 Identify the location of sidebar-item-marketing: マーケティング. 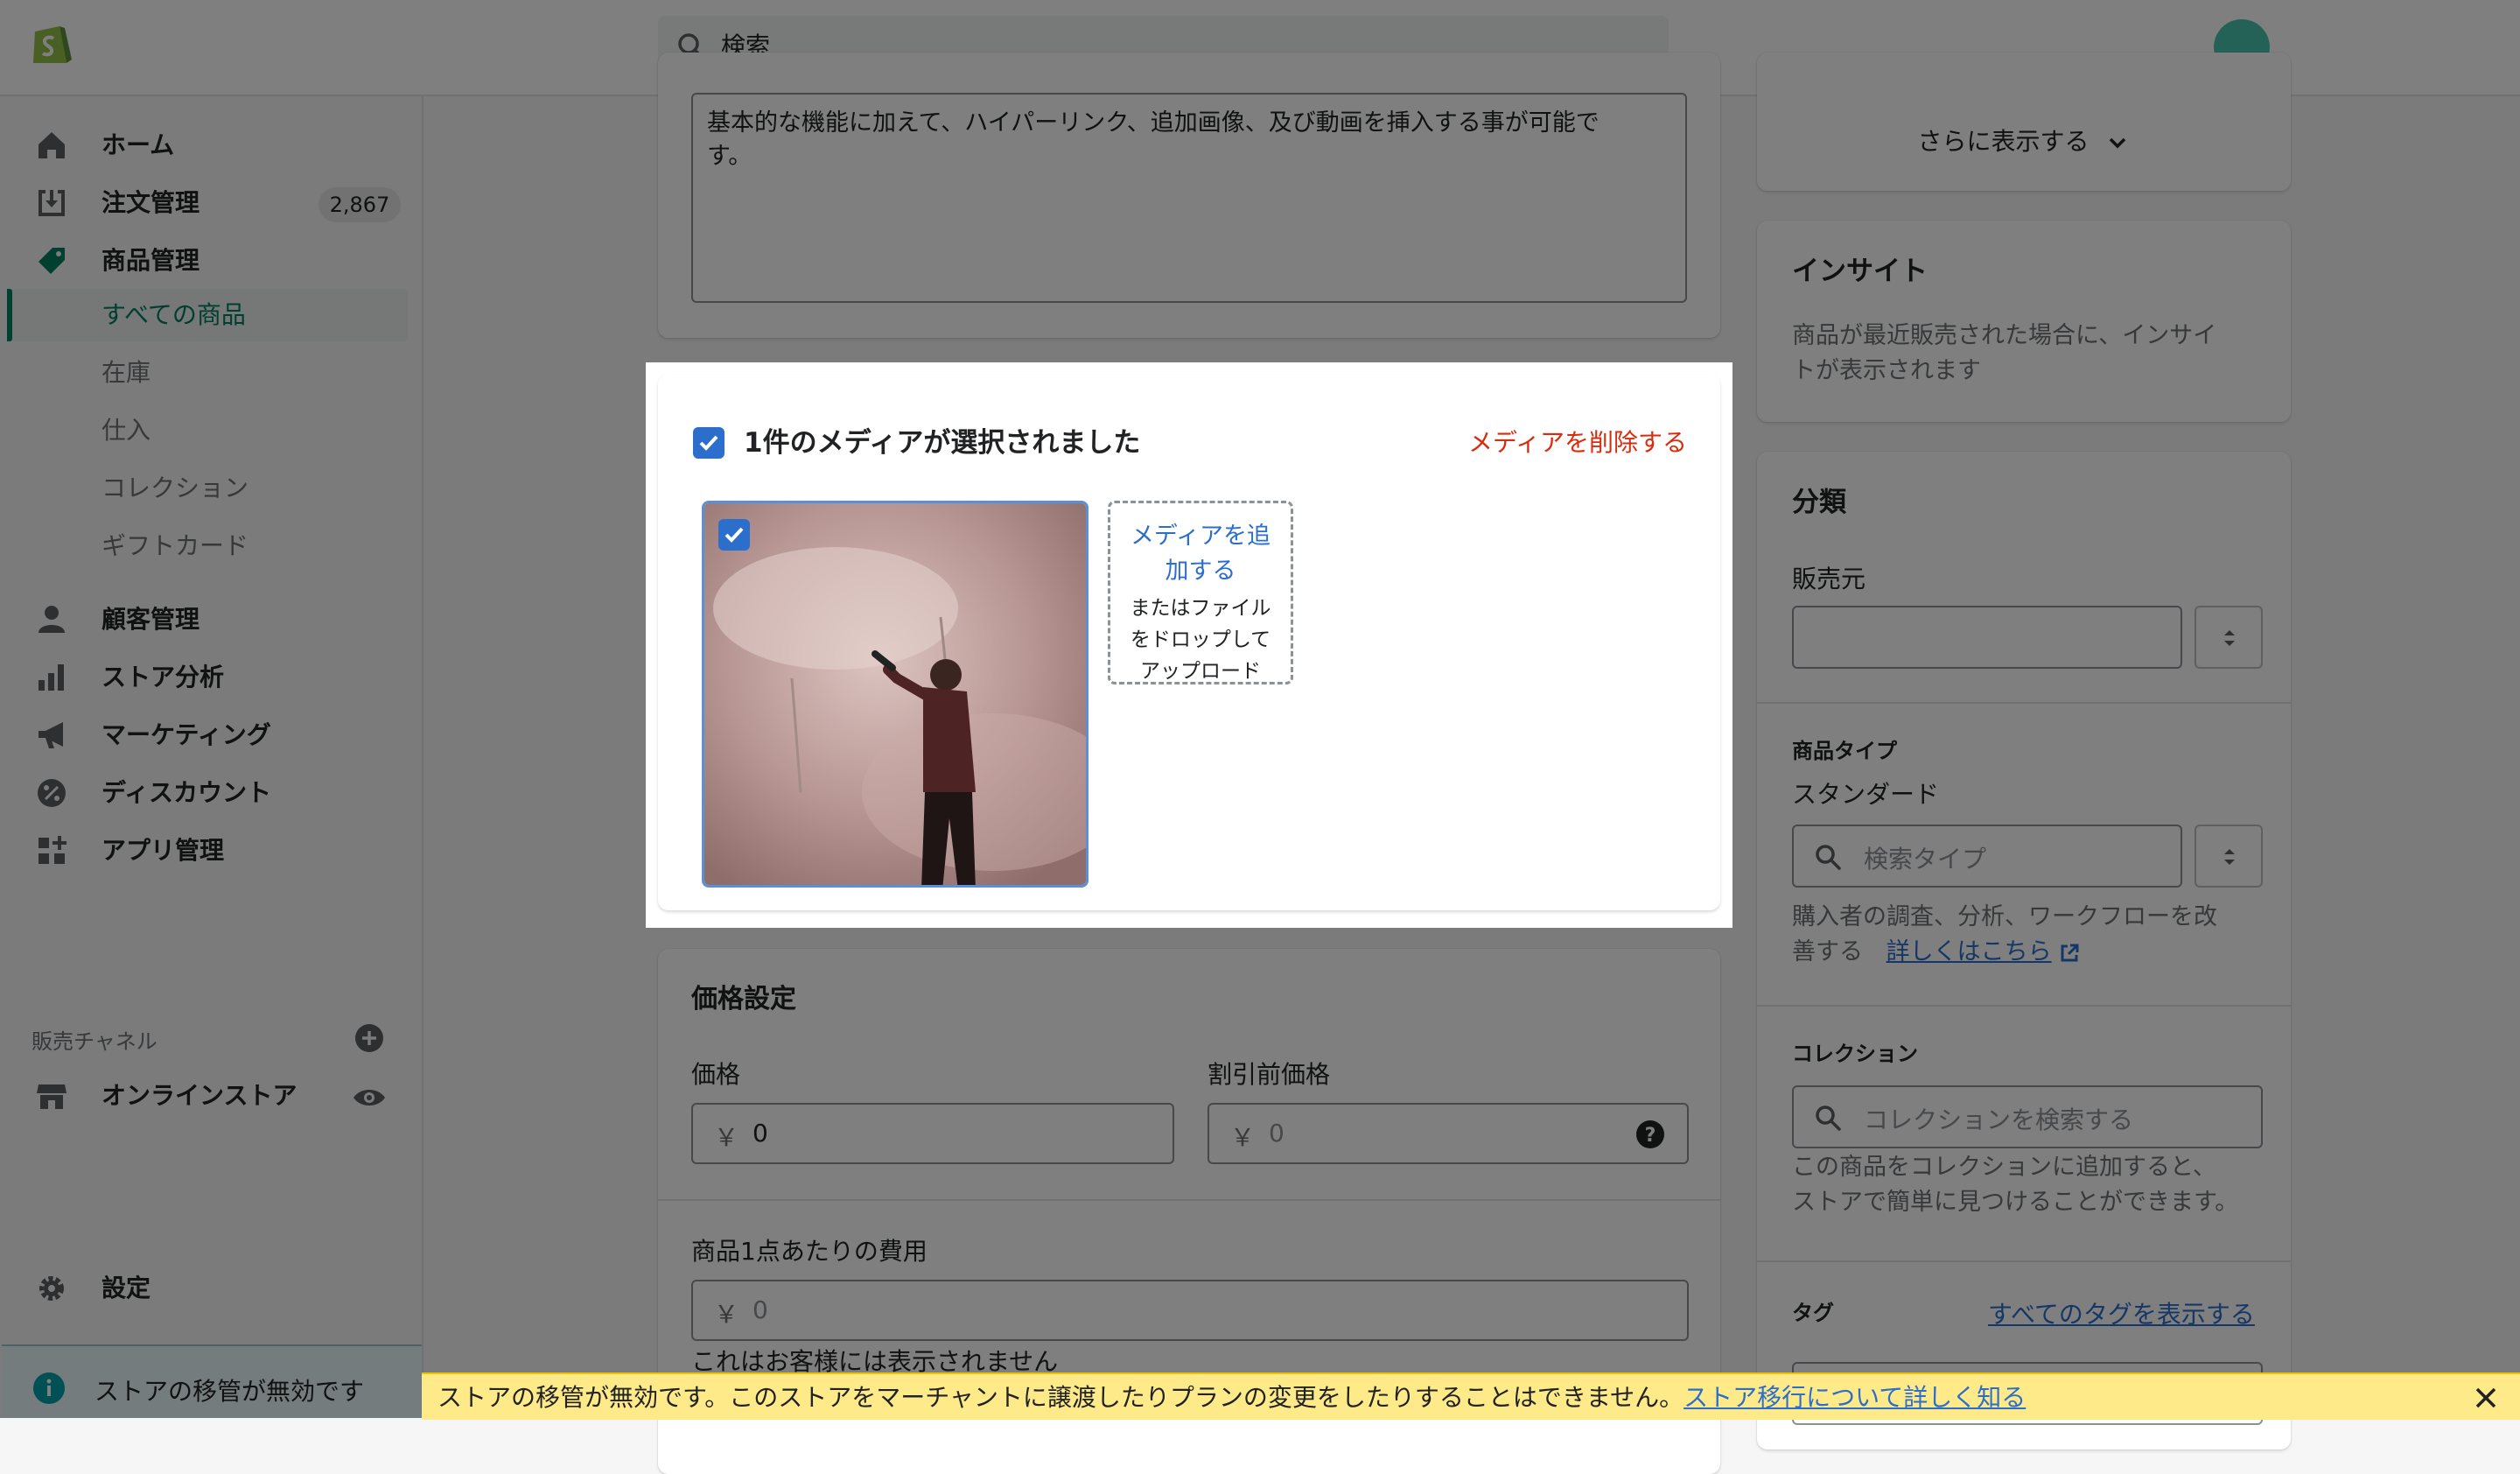
(211, 735).